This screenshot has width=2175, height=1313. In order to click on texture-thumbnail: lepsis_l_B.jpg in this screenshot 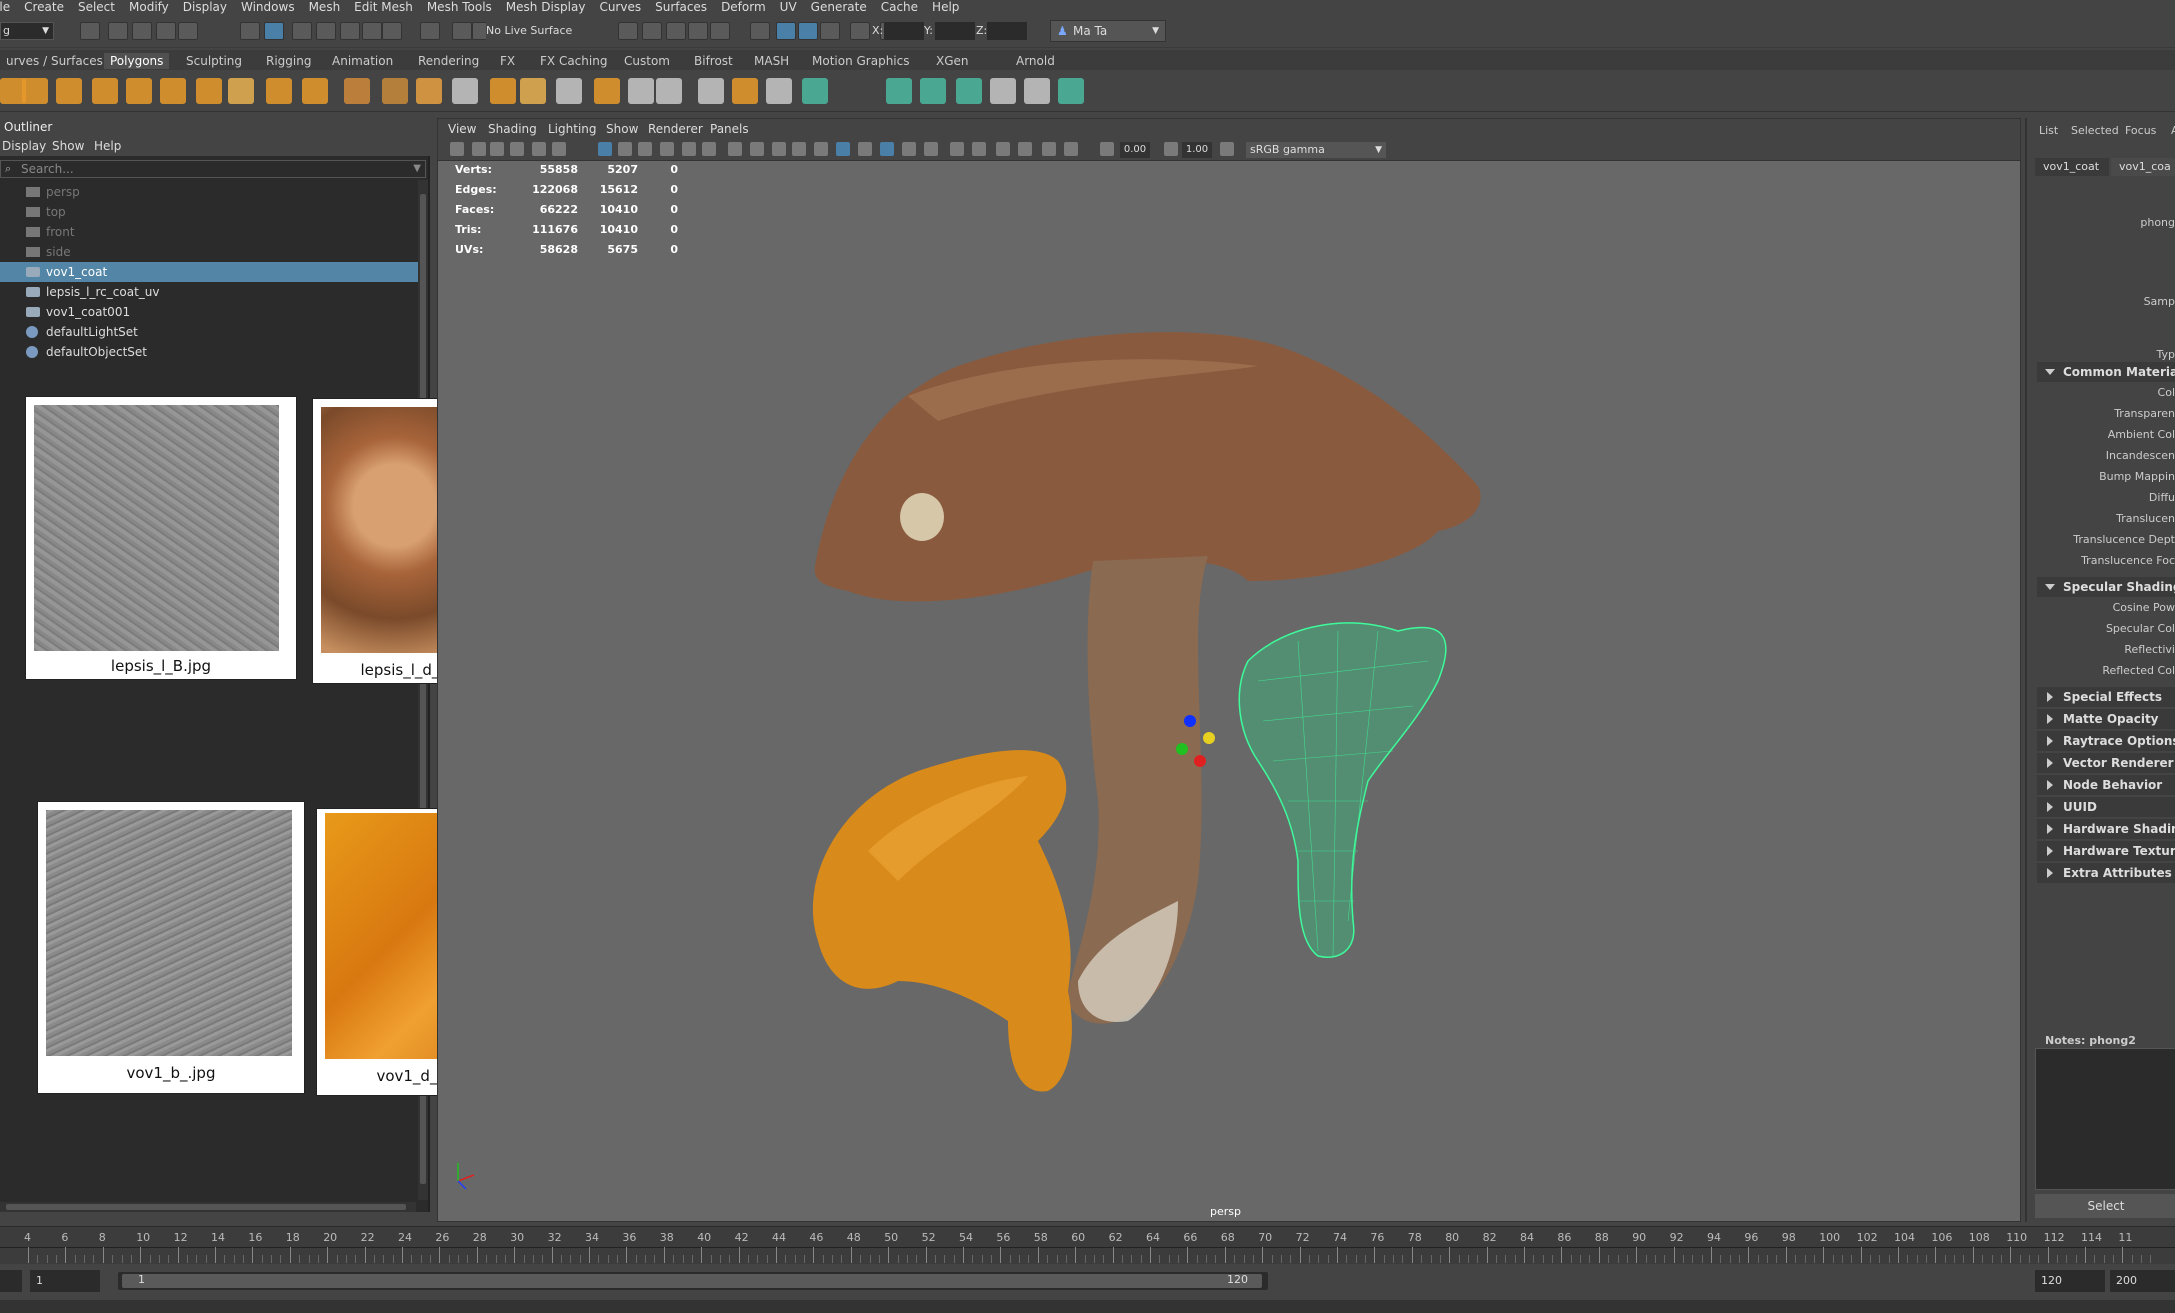, I will do `click(161, 538)`.